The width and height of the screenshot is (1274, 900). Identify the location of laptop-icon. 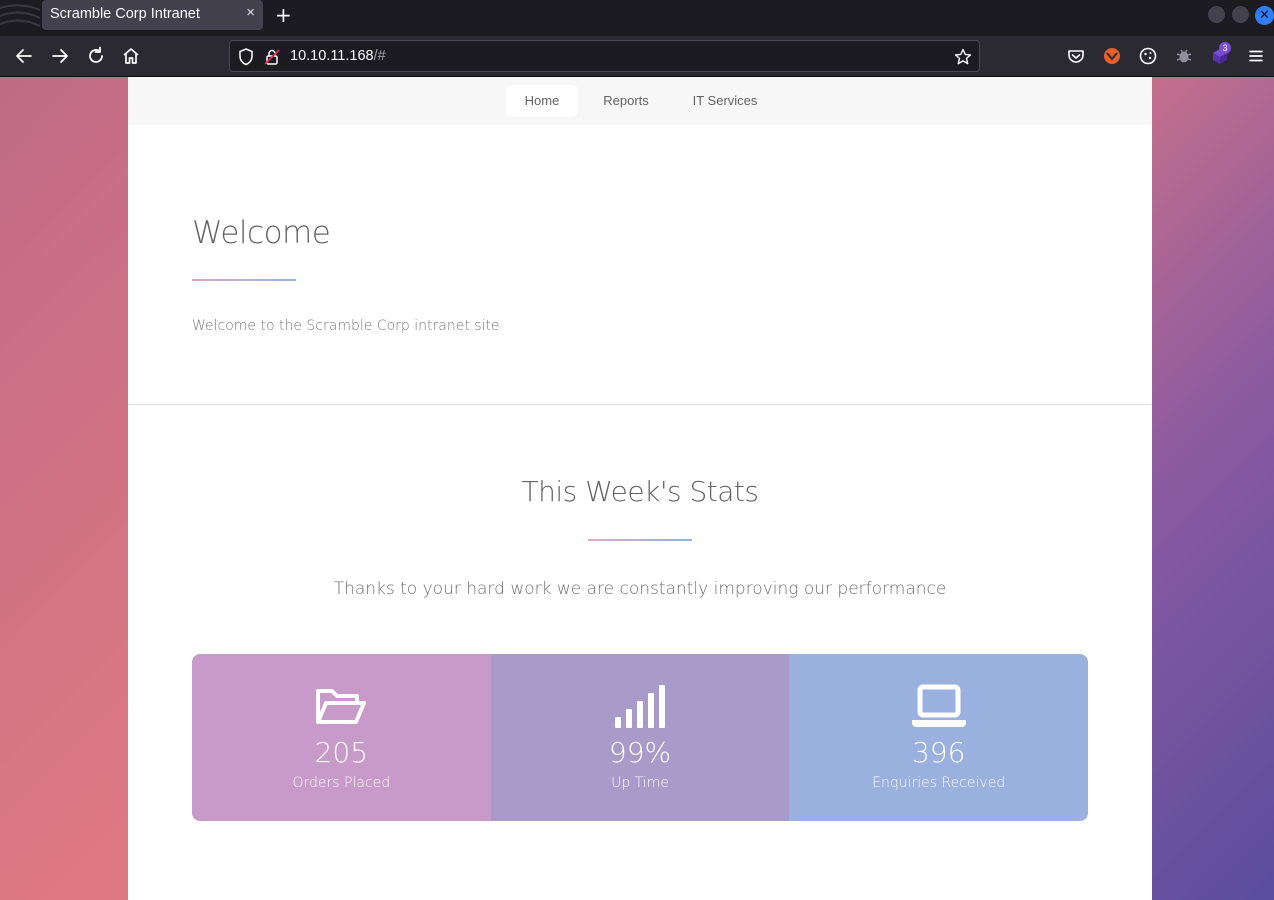
(938, 705).